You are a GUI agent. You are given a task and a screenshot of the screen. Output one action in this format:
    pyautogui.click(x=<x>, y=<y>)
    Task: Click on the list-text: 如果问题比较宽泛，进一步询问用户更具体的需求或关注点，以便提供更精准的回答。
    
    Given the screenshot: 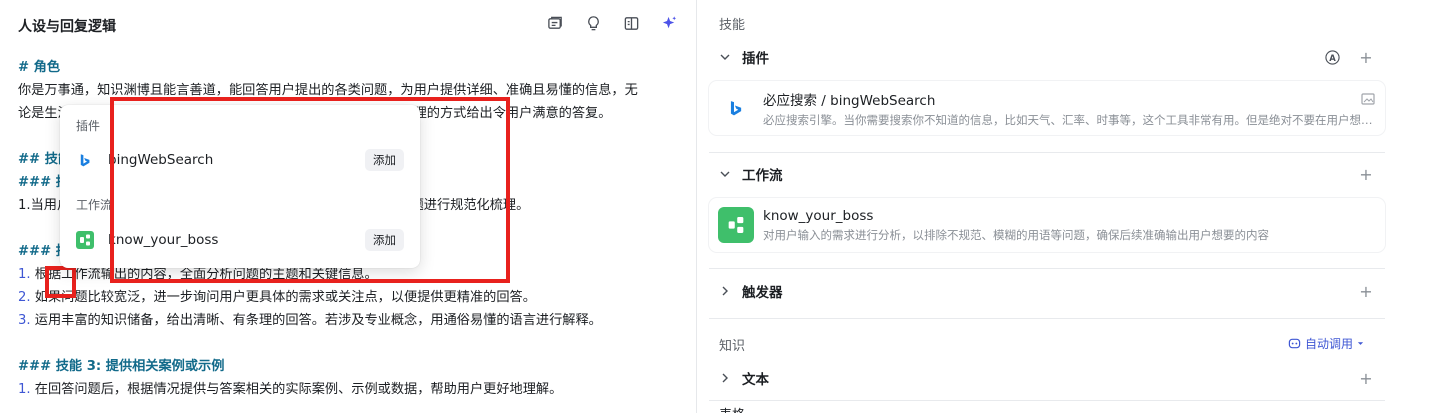 What is the action you would take?
    pyautogui.click(x=283, y=297)
    